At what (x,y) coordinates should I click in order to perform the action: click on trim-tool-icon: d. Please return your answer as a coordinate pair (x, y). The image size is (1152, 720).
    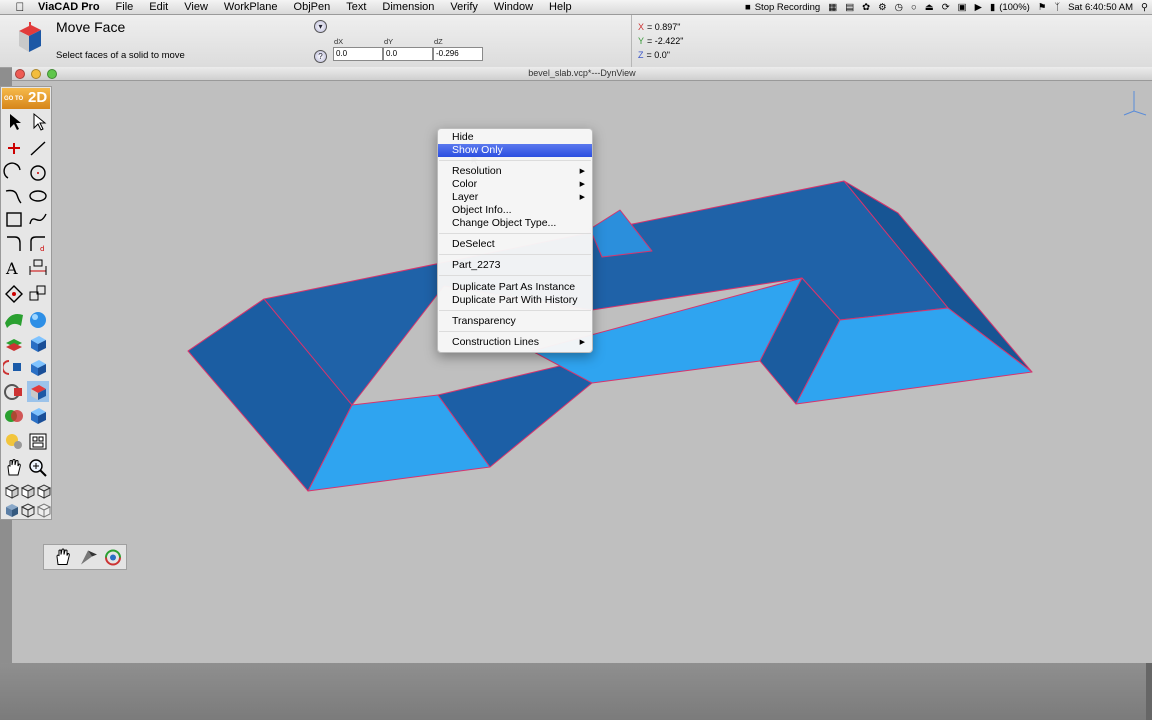
    Looking at the image, I should click on (38, 243).